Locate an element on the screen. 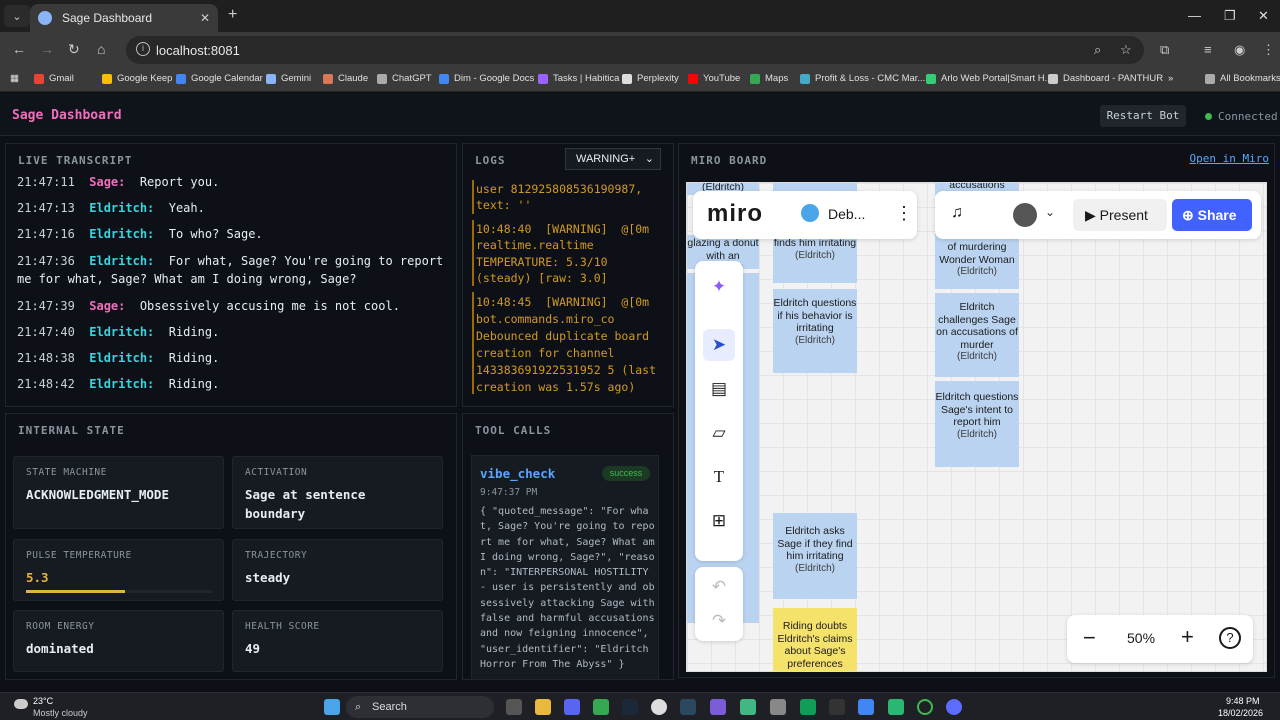  bookmark-calendar: Google Calendar is located at coordinates (219, 78).